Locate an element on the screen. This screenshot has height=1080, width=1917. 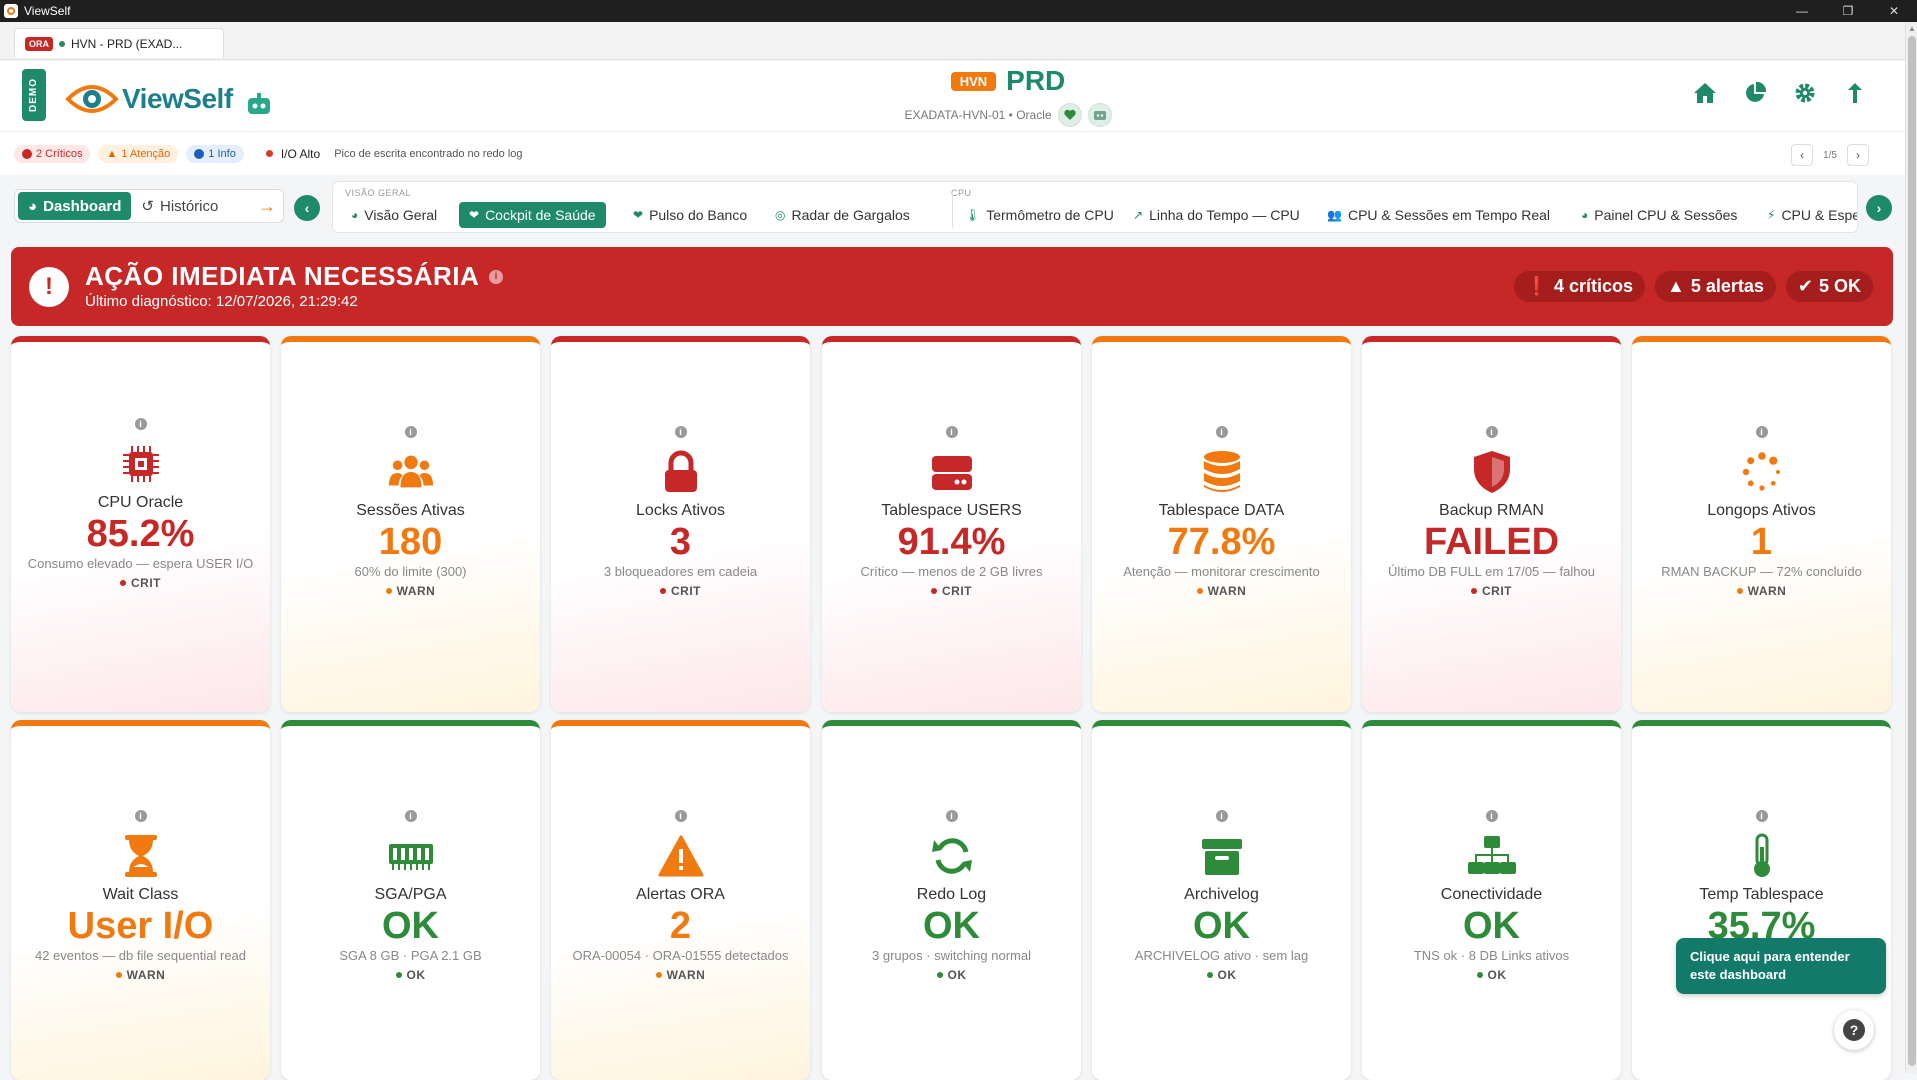
info-icon is located at coordinates (199, 153).